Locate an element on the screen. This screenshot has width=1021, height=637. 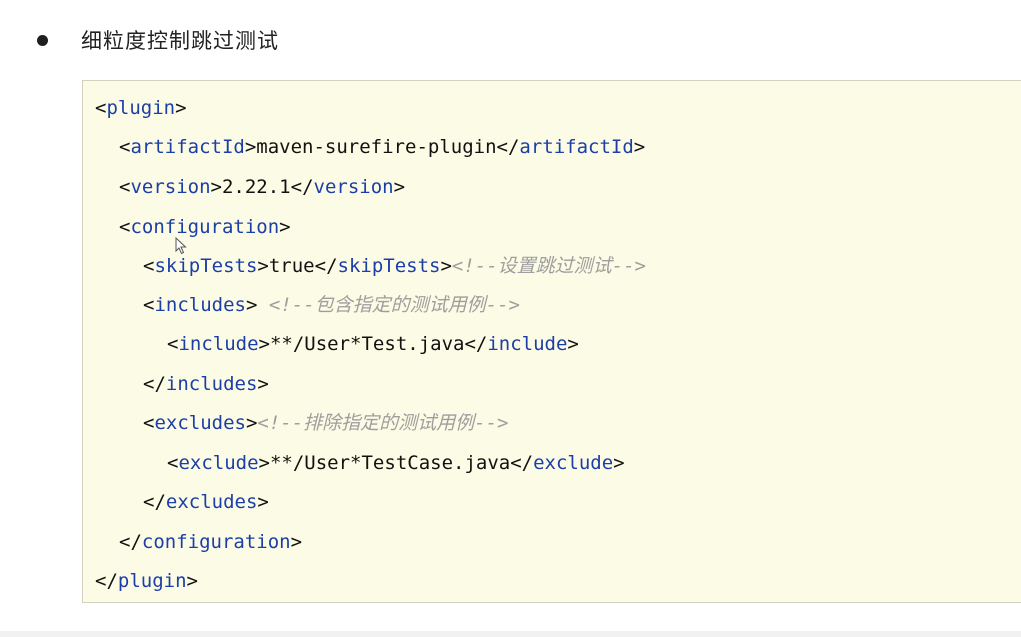
tag-value: maven-surefire-plugin is located at coordinates (376, 147).